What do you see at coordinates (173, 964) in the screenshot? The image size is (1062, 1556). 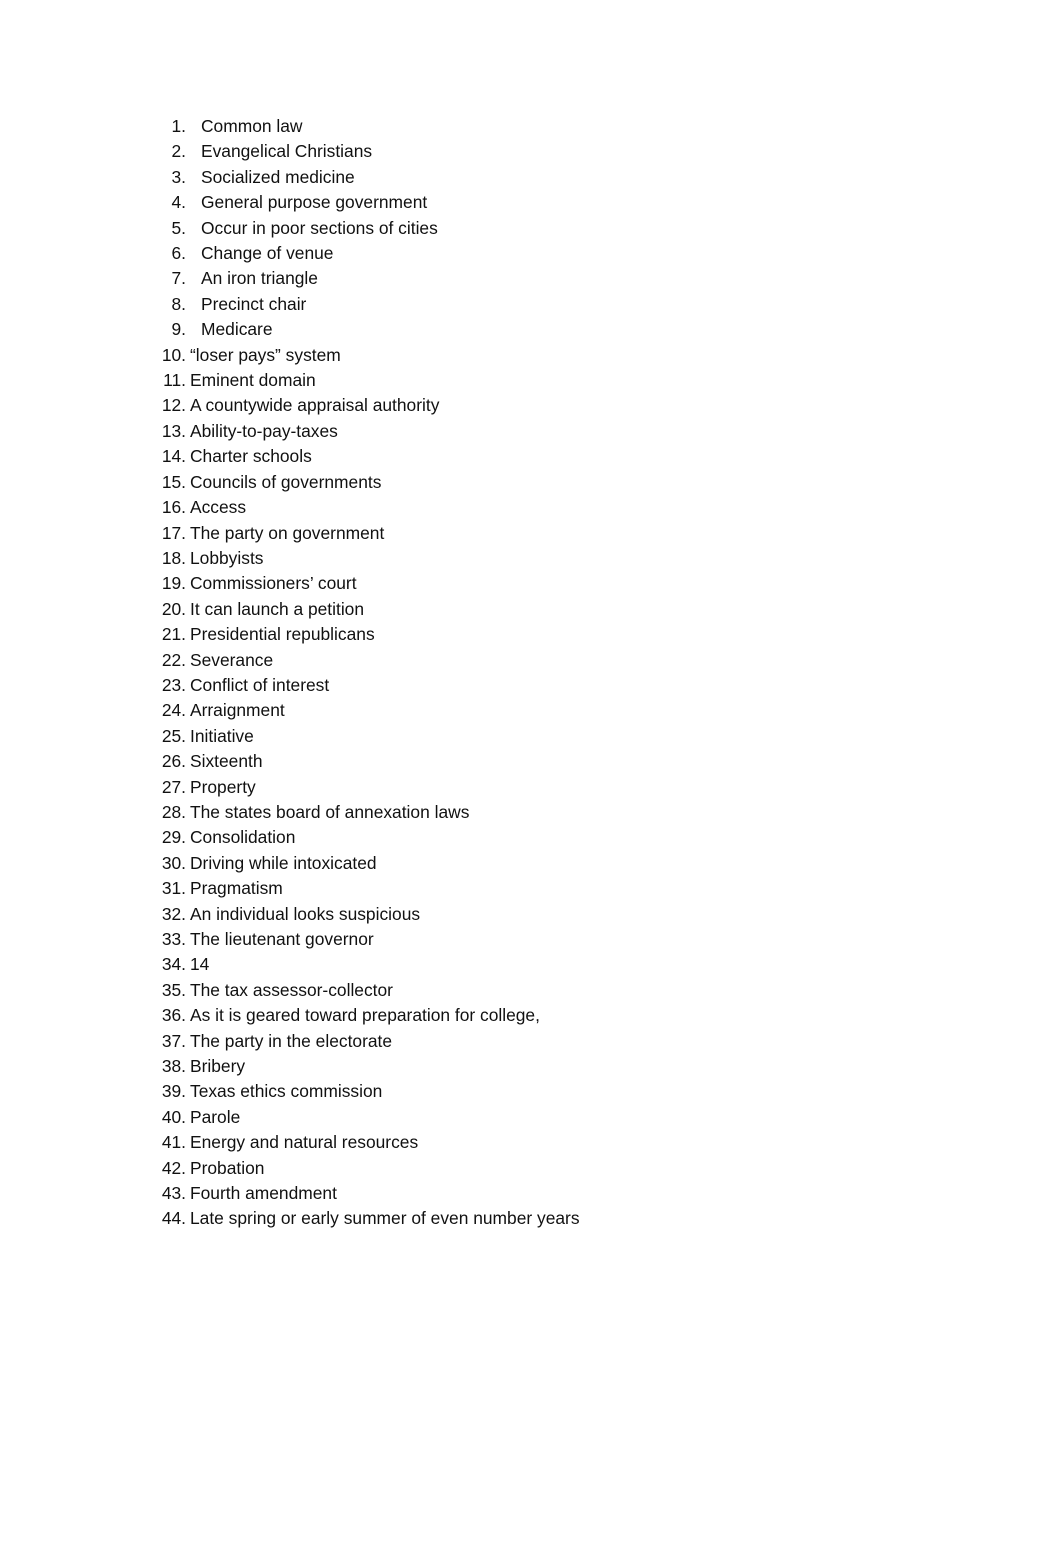 I see `list-item-number: 34.` at bounding box center [173, 964].